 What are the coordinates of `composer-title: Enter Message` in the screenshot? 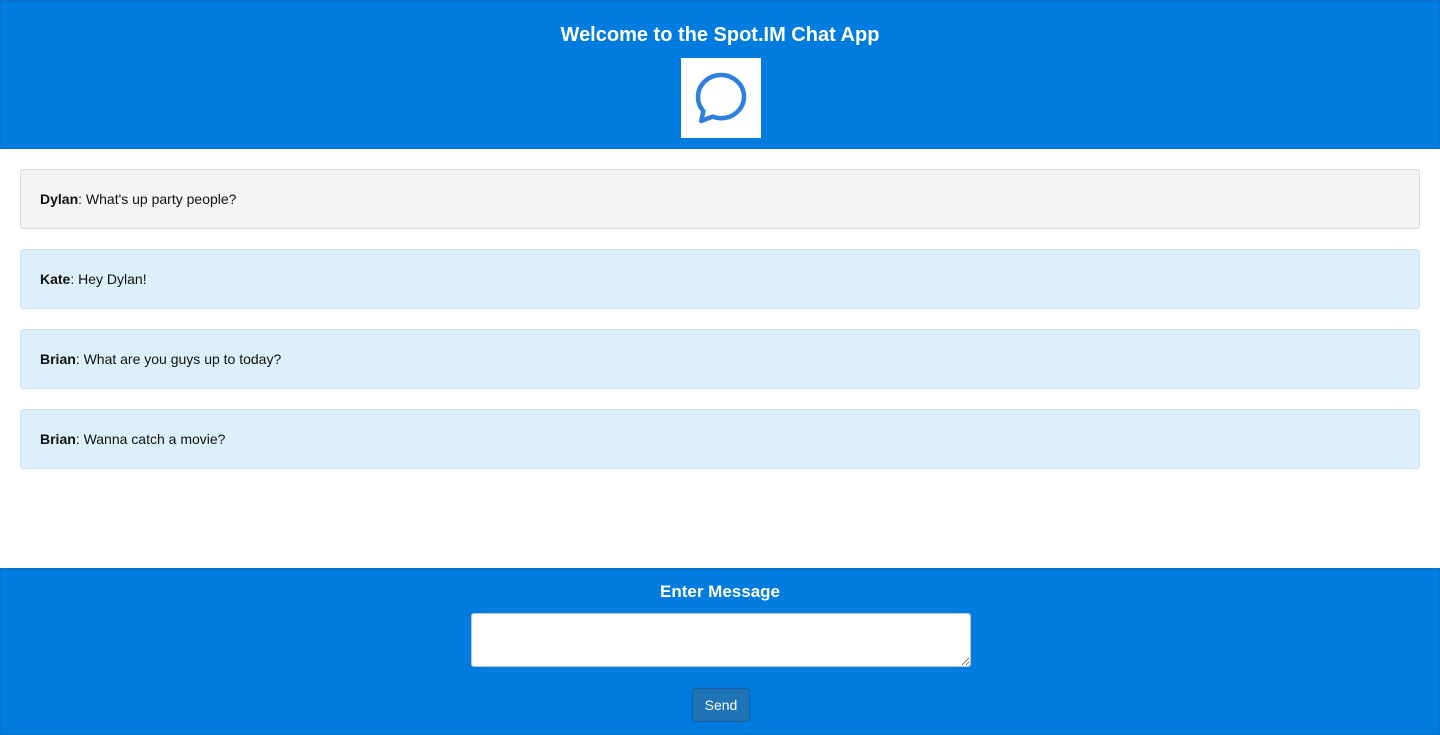 It's located at (720, 591).